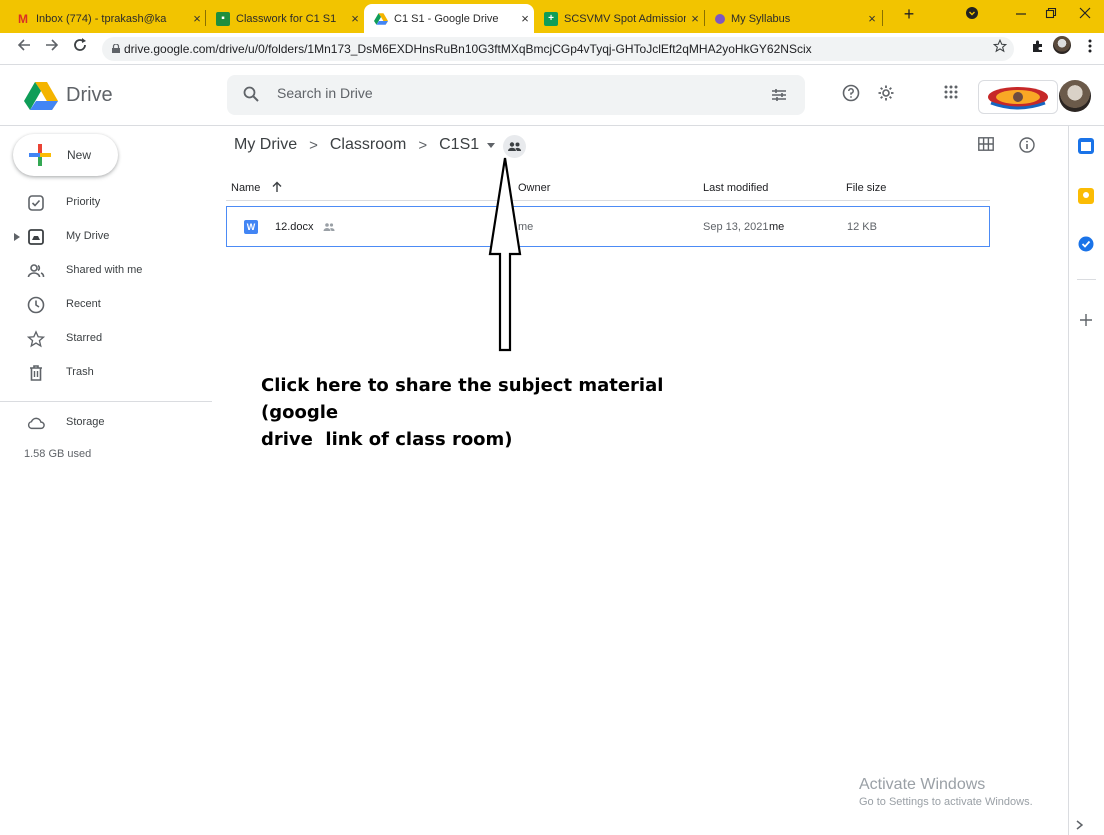  I want to click on file-modified-date: Sep 13, 2021, so click(736, 227).